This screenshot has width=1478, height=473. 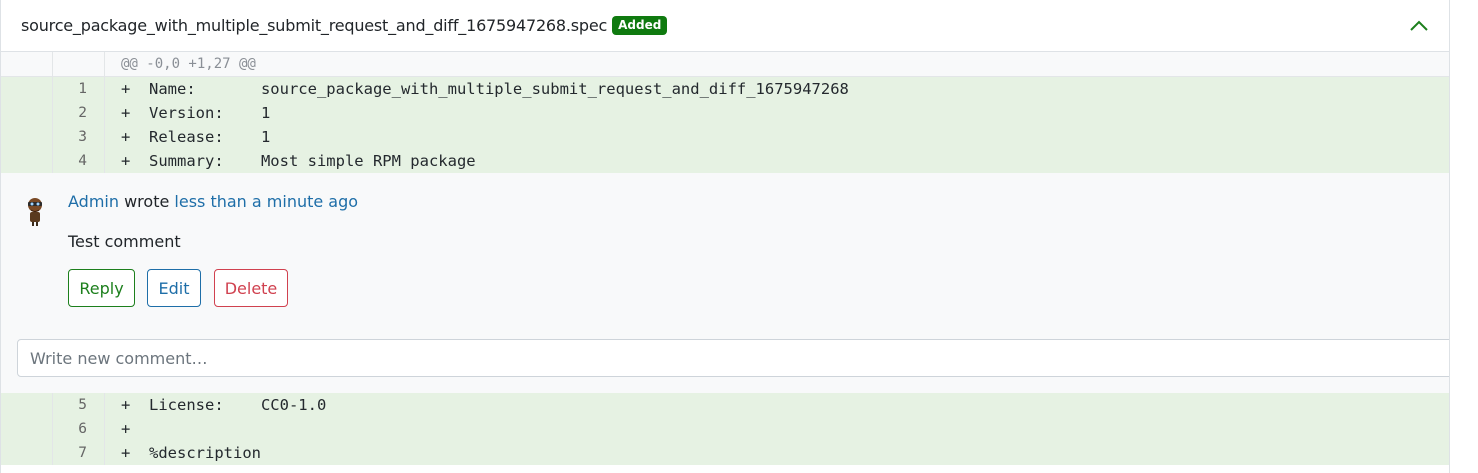 What do you see at coordinates (733, 358) in the screenshot?
I see `new-comment-input` at bounding box center [733, 358].